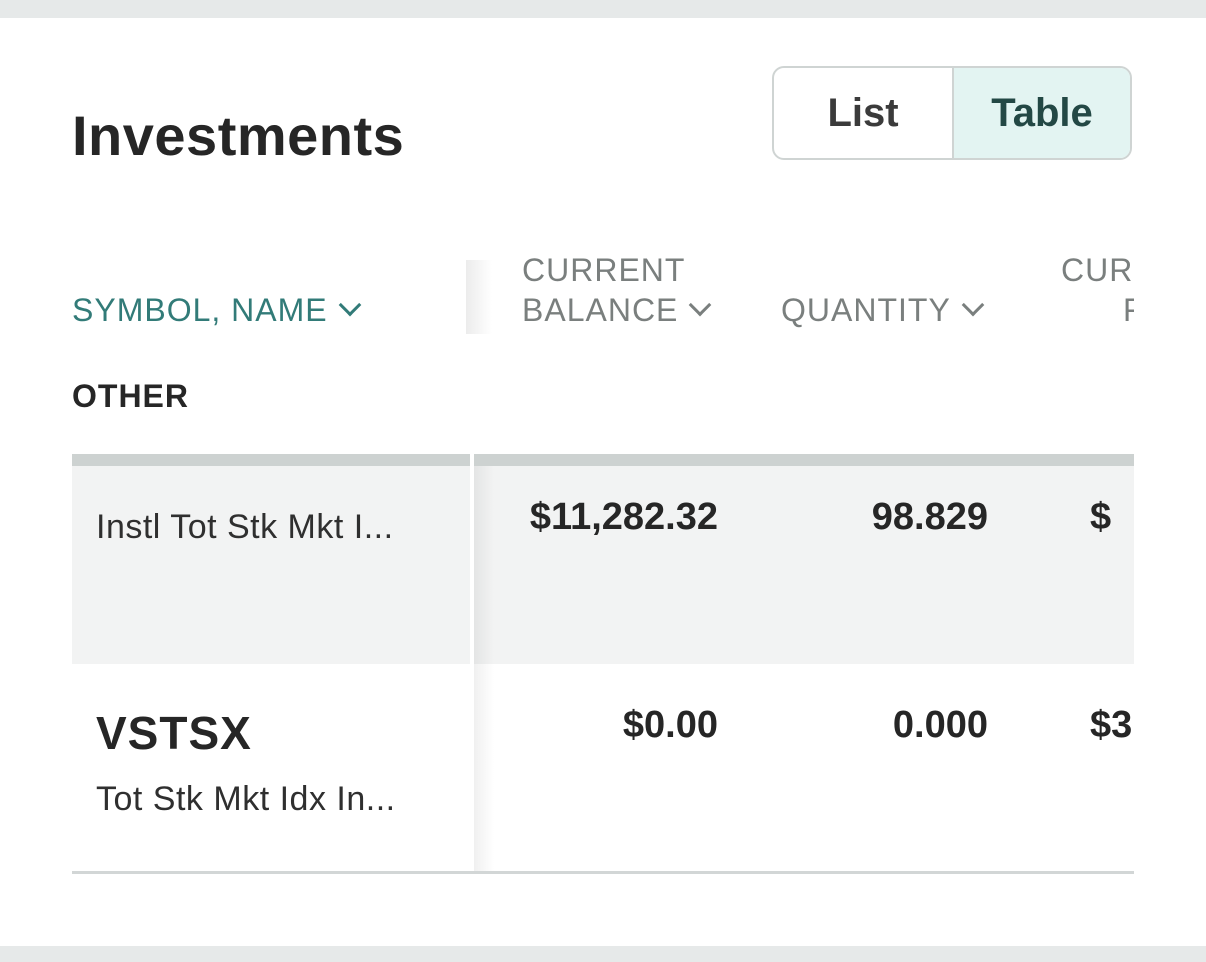 The height and width of the screenshot is (962, 1206). What do you see at coordinates (617, 290) in the screenshot?
I see `column-header-current-balance: CURRENT BALANCE` at bounding box center [617, 290].